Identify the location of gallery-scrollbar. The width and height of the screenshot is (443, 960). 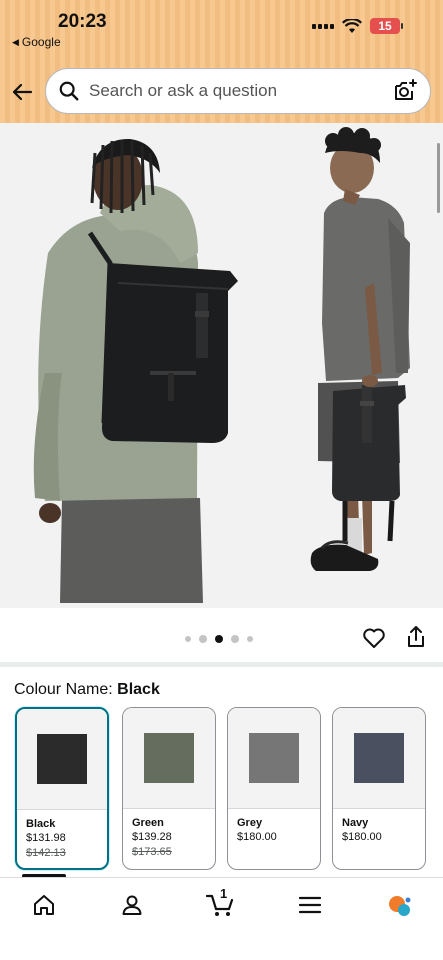
(438, 178).